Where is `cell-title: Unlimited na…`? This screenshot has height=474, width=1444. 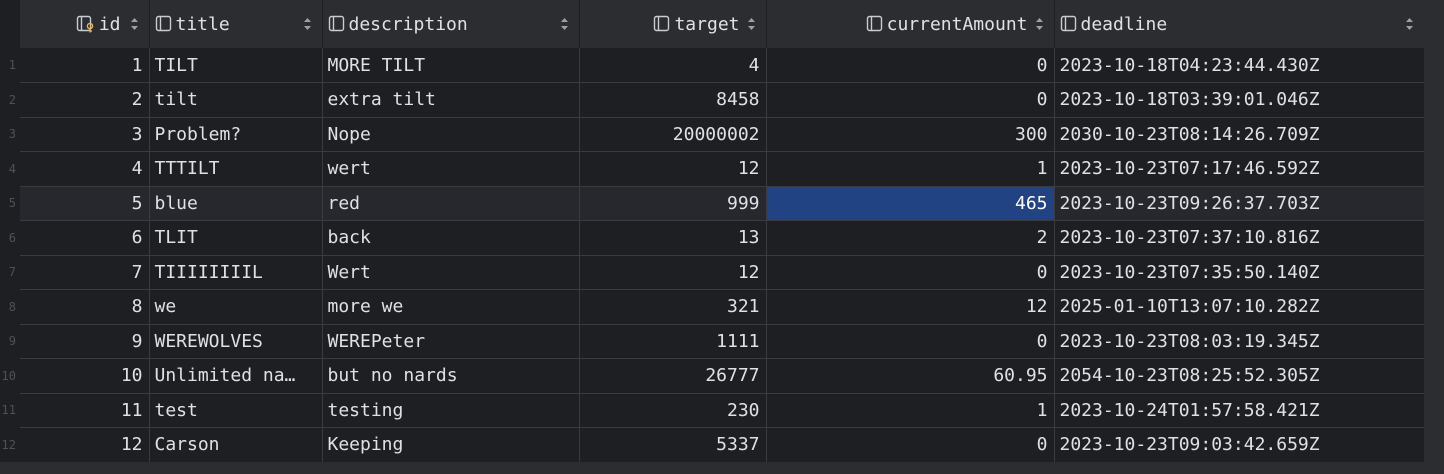
cell-title: Unlimited na… is located at coordinates (236, 376).